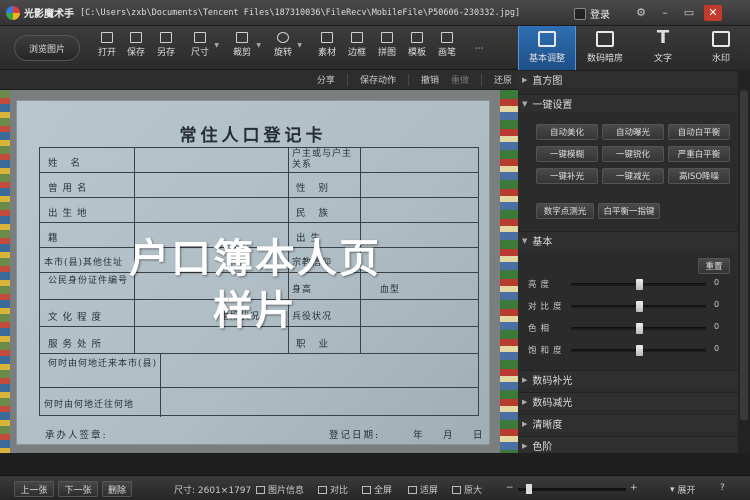 Image resolution: width=750 pixels, height=500 pixels. What do you see at coordinates (567, 176) in the screenshot?
I see `one-click-fill-light-button: 一键补光` at bounding box center [567, 176].